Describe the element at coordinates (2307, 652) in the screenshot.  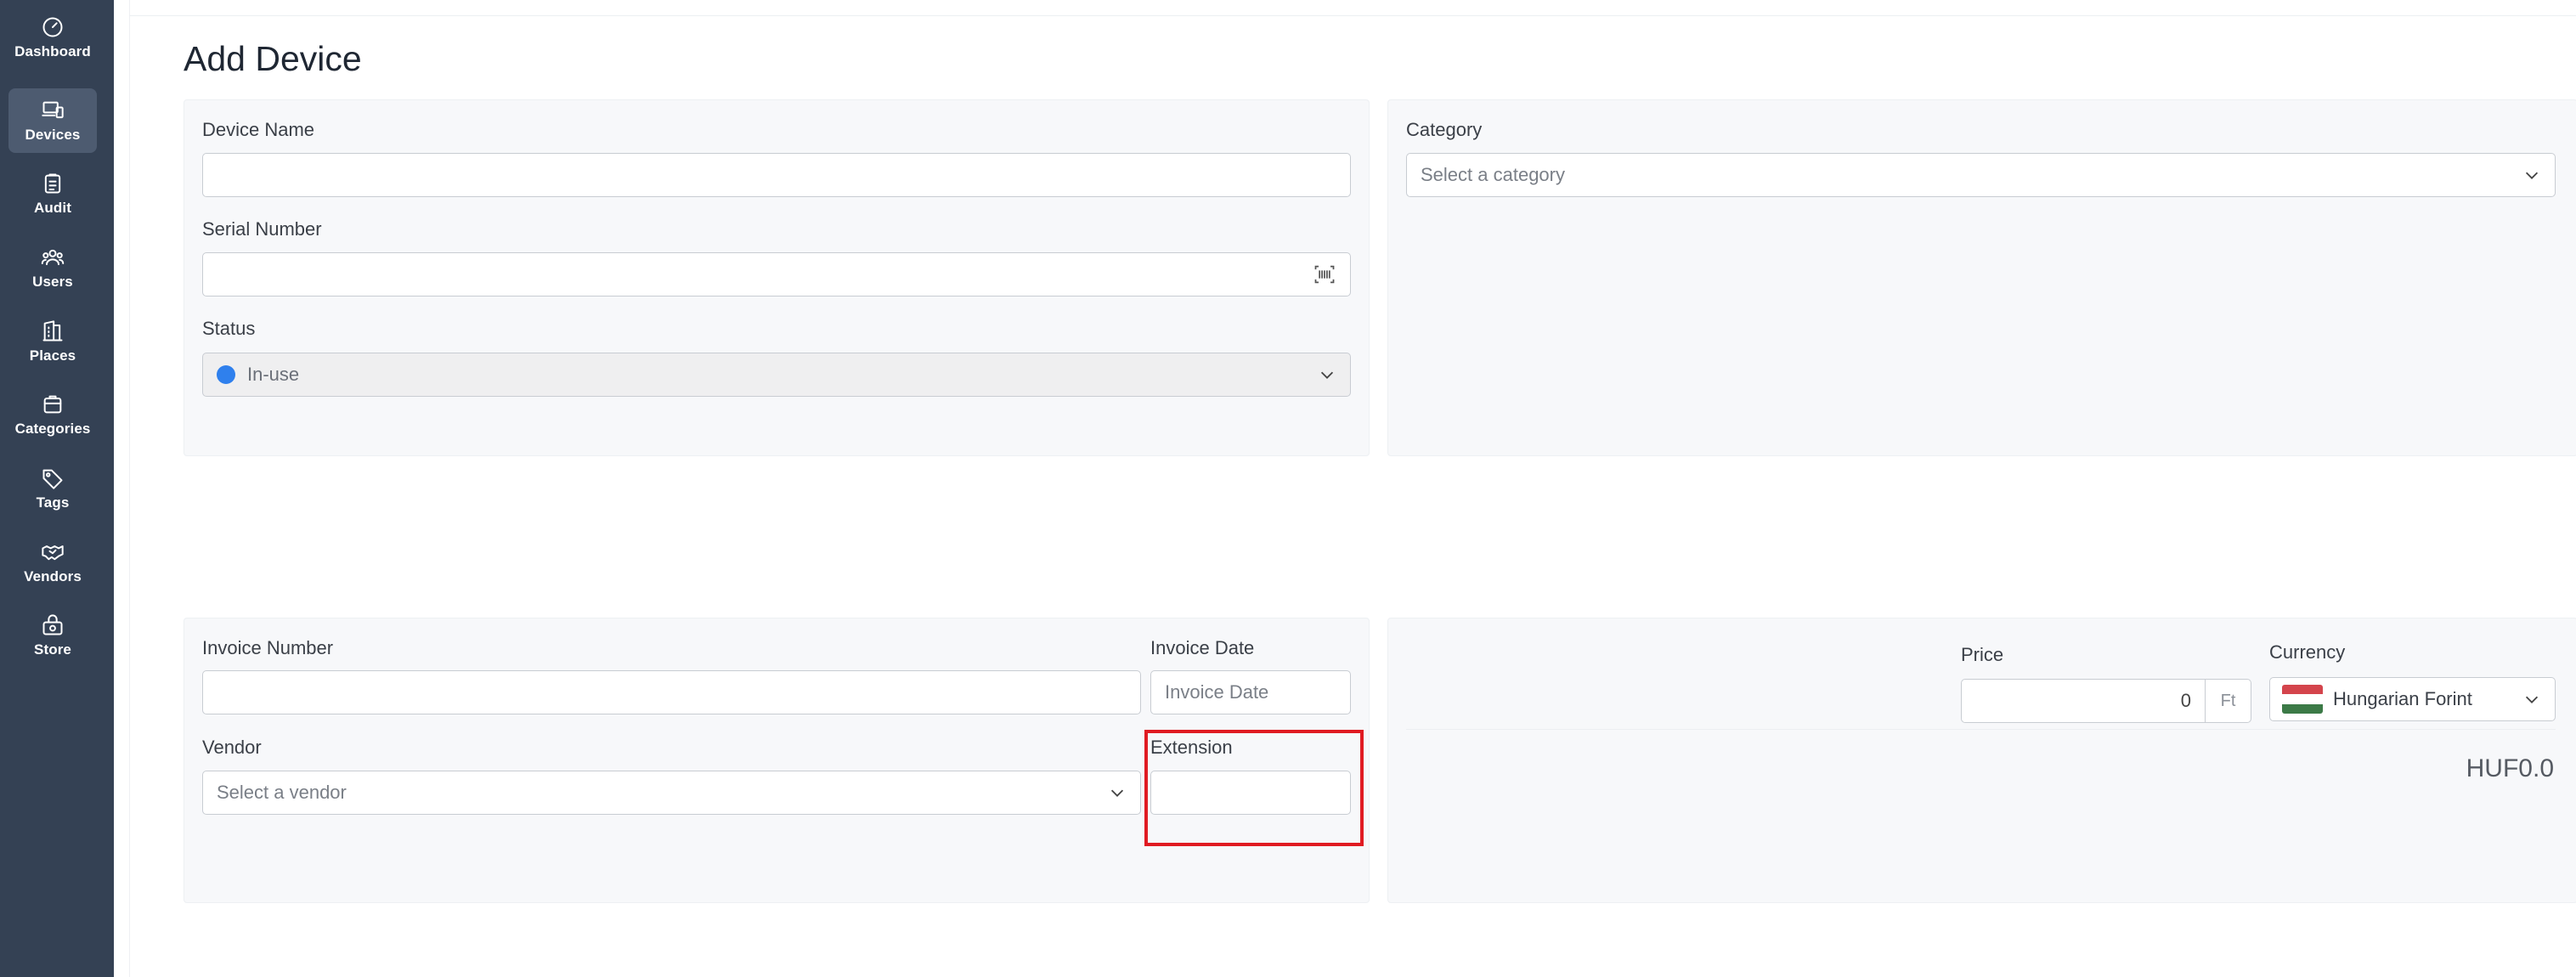
I see `currency-label: Currency` at that location.